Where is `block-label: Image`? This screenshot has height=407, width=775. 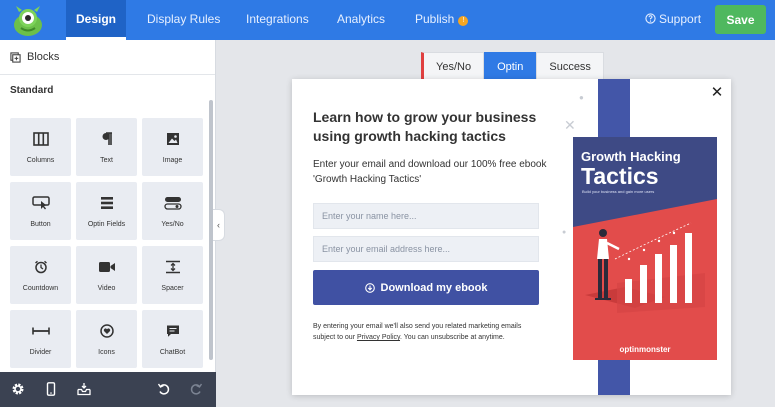
block-label: Image is located at coordinates (172, 160).